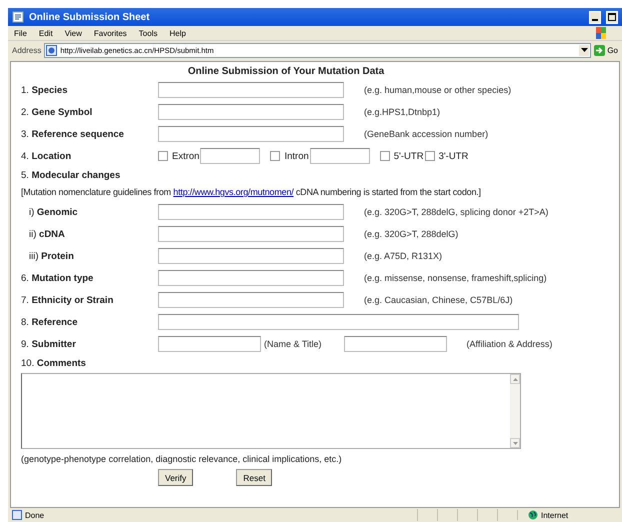 This screenshot has height=522, width=622. Describe the element at coordinates (509, 344) in the screenshot. I see `hint-text: (Affiliation & Address)` at that location.